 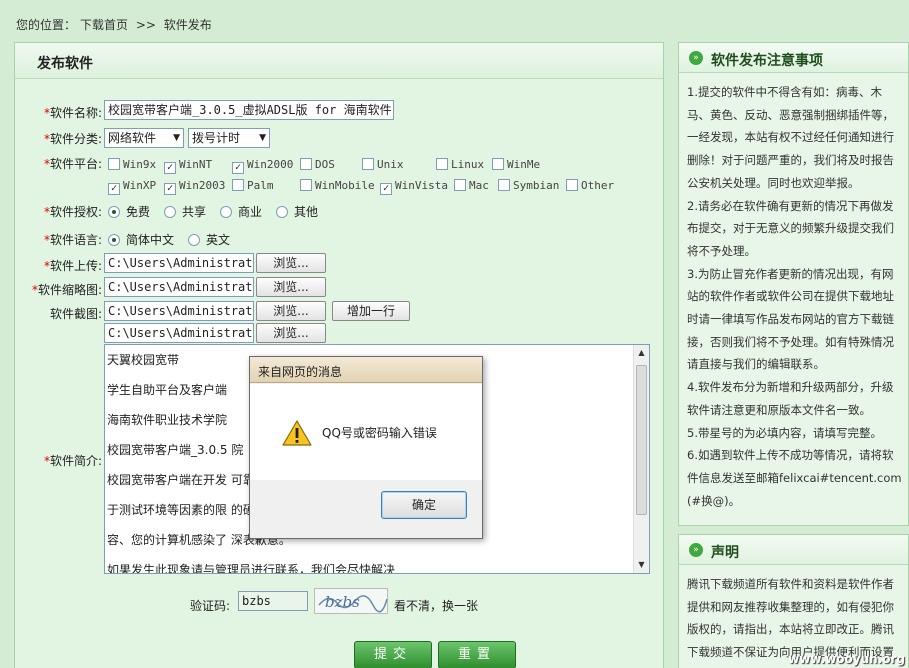 What do you see at coordinates (790, 205) in the screenshot?
I see `notice-line: 2.请务必在软件确有更新的情况下再做发` at bounding box center [790, 205].